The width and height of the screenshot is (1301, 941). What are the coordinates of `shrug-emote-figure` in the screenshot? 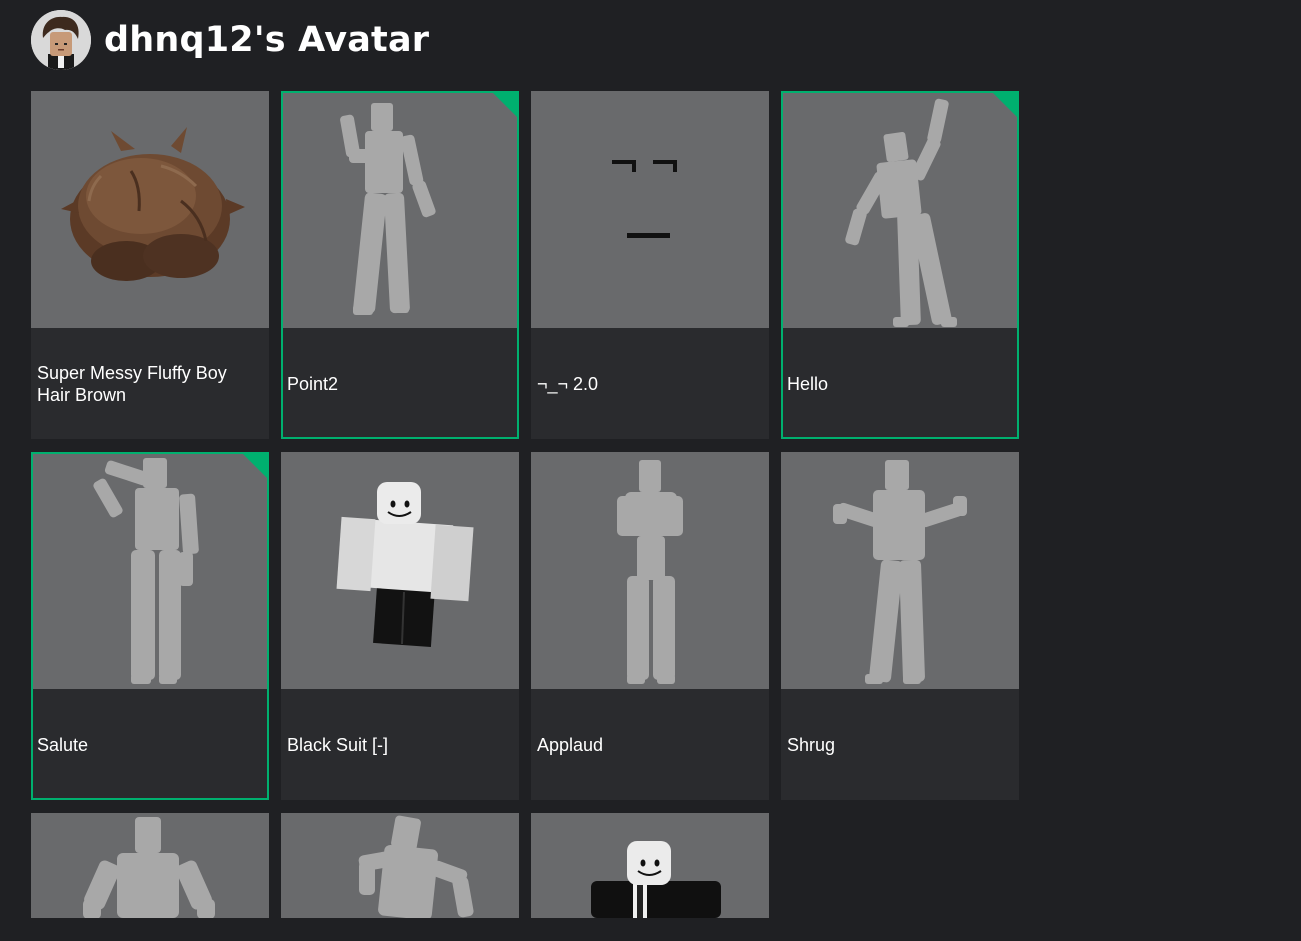 It's located at (900, 572).